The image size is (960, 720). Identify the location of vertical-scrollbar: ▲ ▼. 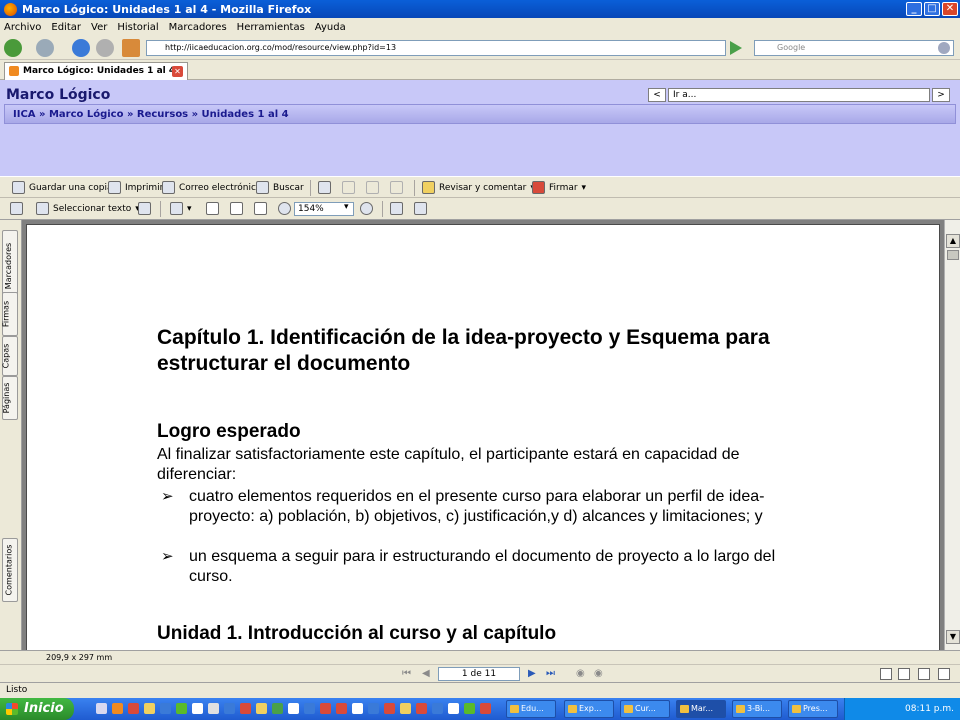
(952, 440).